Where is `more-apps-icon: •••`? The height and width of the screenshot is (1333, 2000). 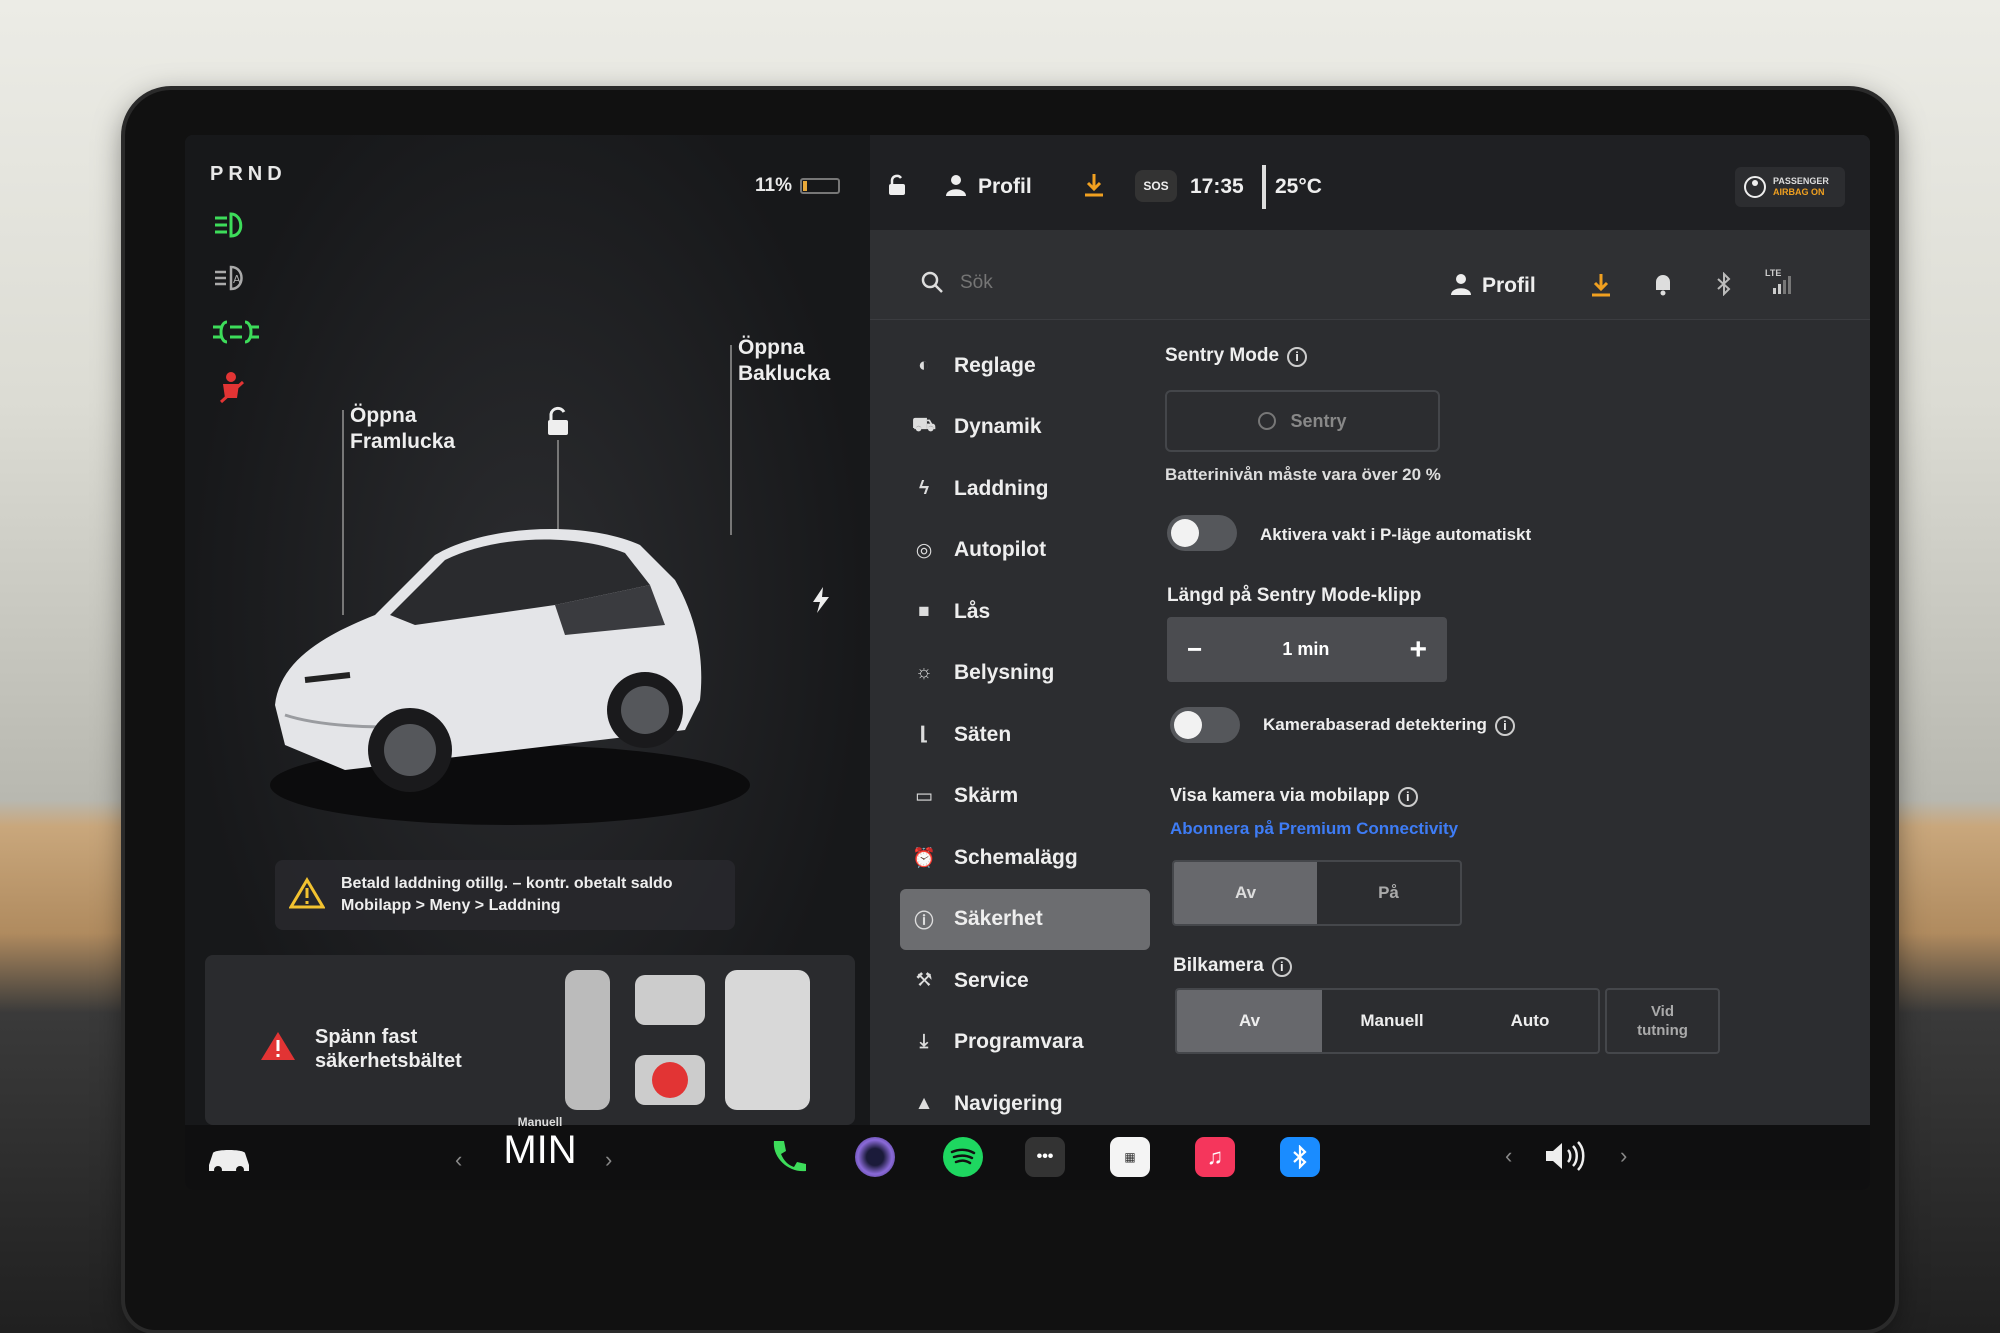 more-apps-icon: ••• is located at coordinates (1045, 1157).